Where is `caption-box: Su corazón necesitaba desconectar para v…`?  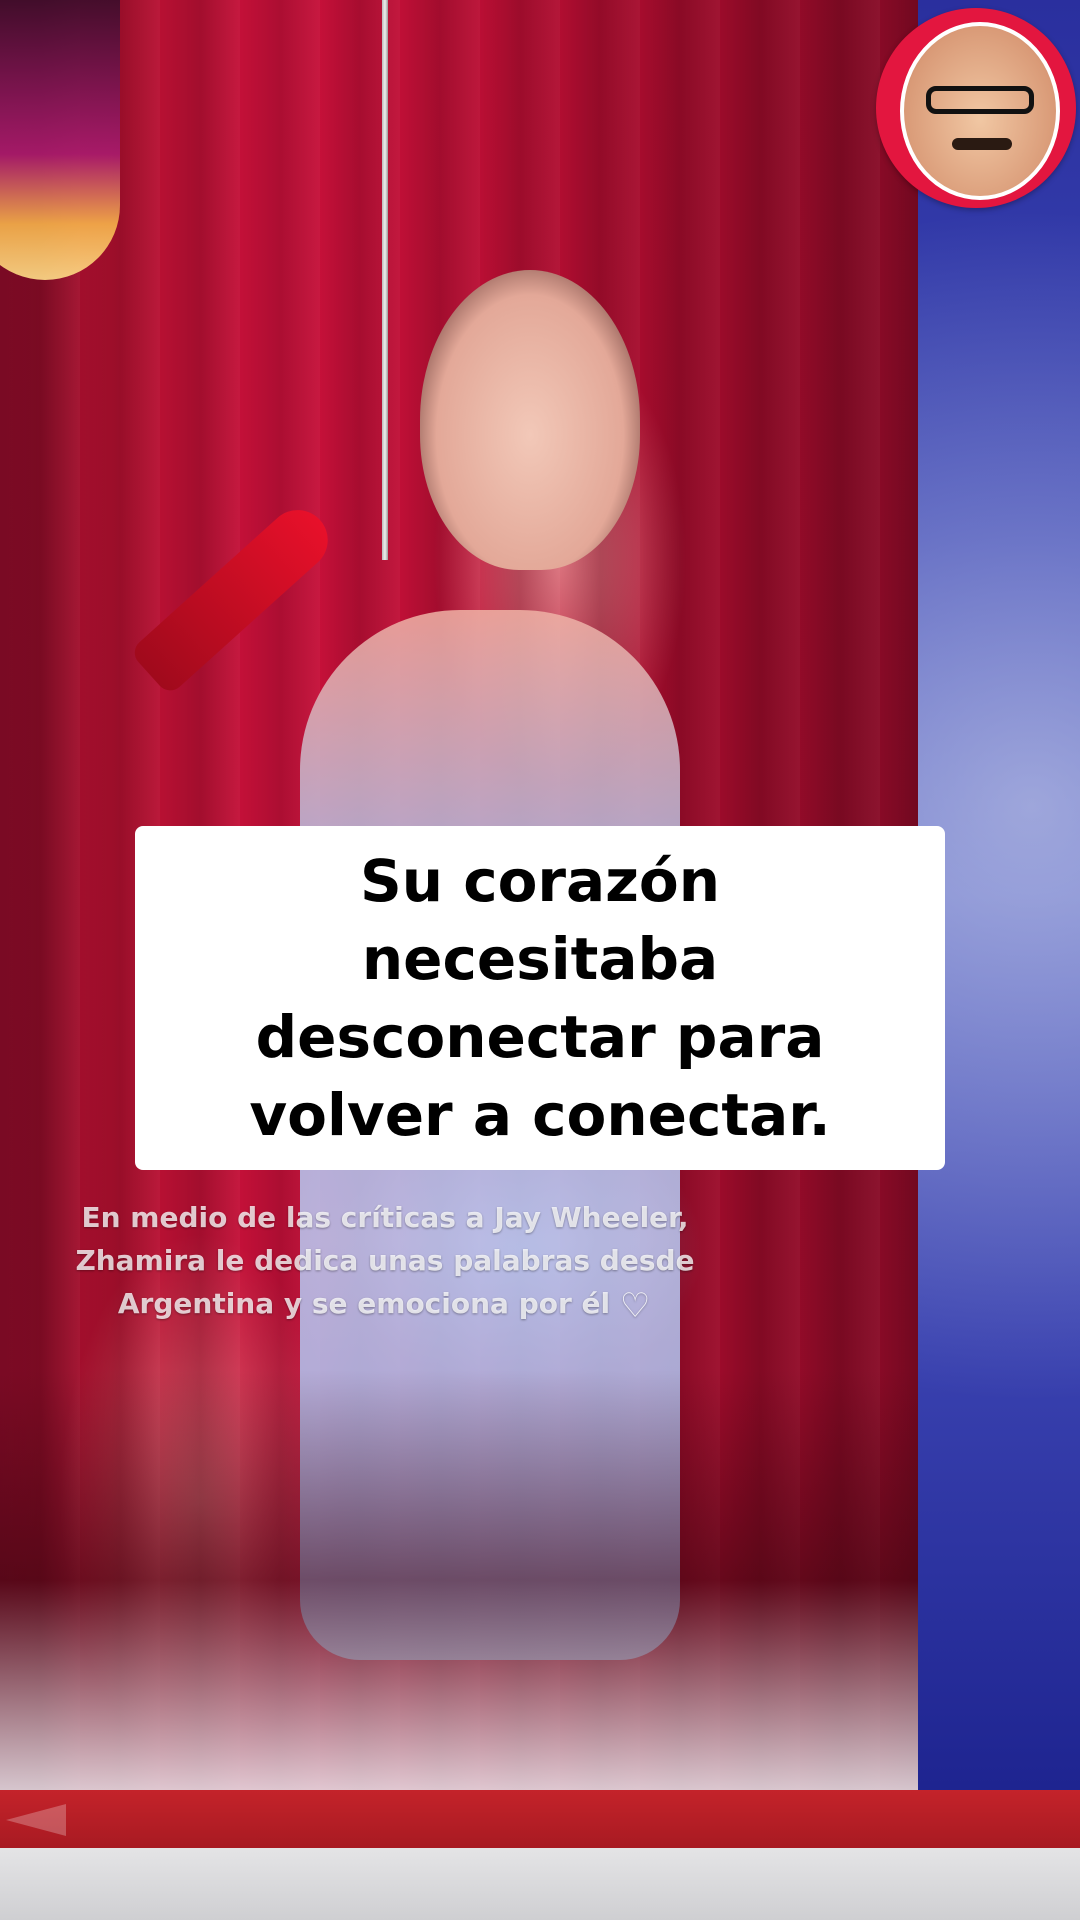
caption-box: Su corazón necesitaba desconectar para v… is located at coordinates (540, 998).